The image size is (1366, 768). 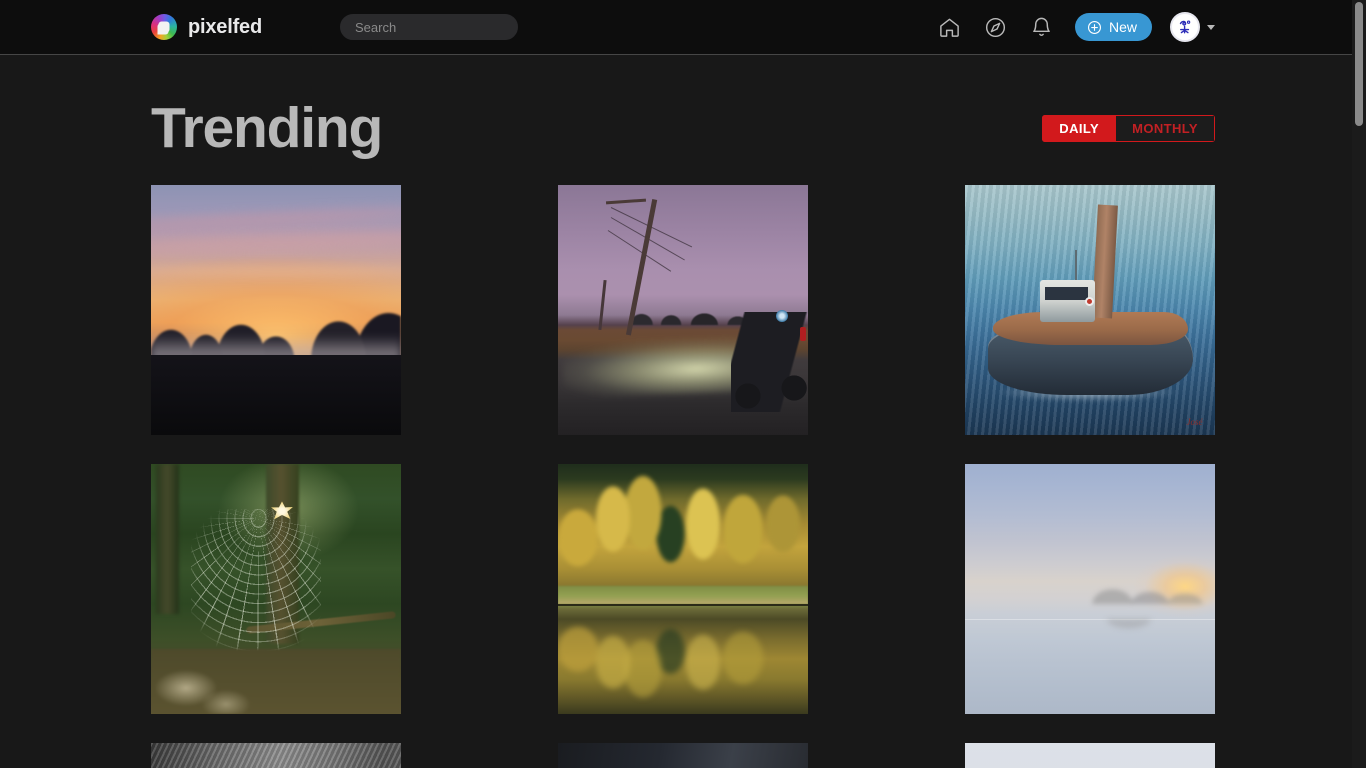 I want to click on new-post-button-label: New, so click(x=1122, y=27).